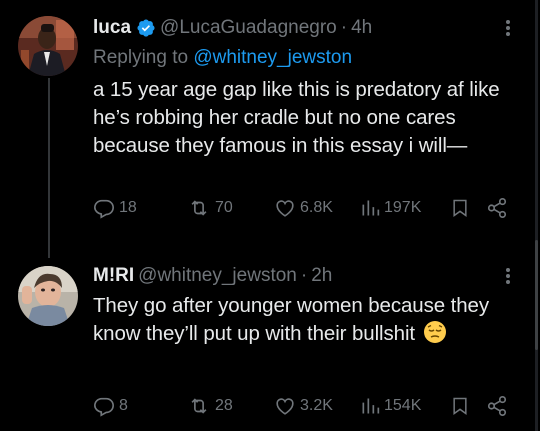 The width and height of the screenshot is (540, 431). Describe the element at coordinates (403, 207) in the screenshot. I see `views-count: 197K` at that location.